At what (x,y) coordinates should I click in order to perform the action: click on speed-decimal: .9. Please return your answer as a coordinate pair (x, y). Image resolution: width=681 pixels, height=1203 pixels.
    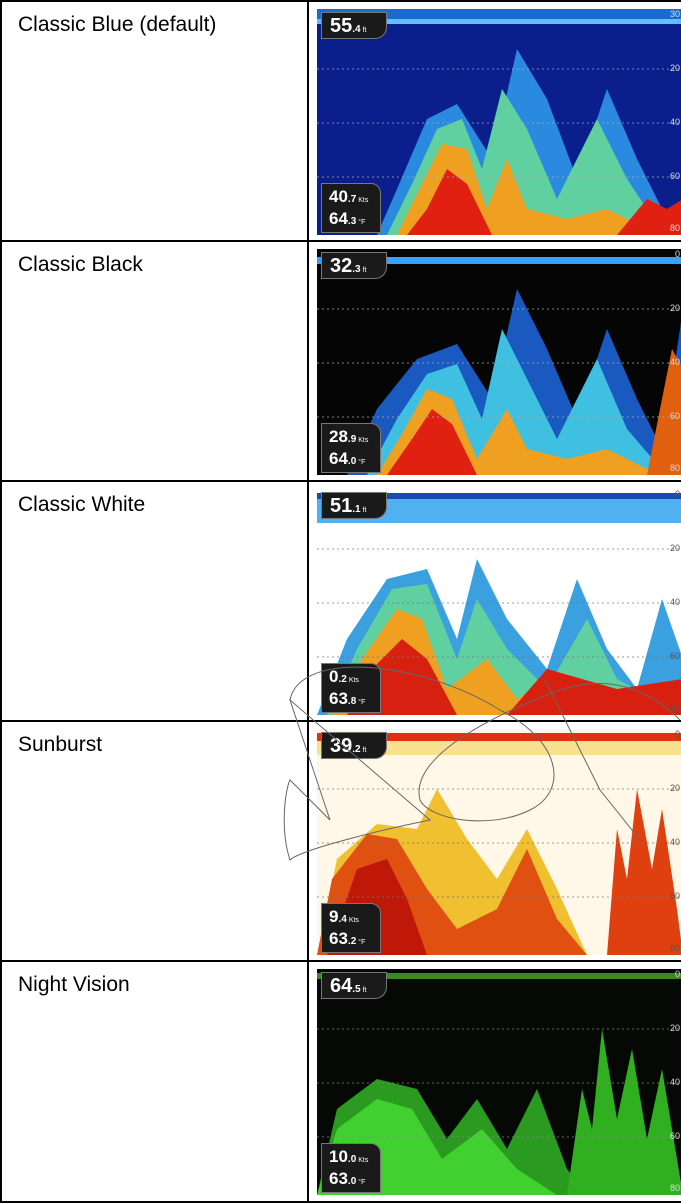
    Looking at the image, I should click on (352, 439).